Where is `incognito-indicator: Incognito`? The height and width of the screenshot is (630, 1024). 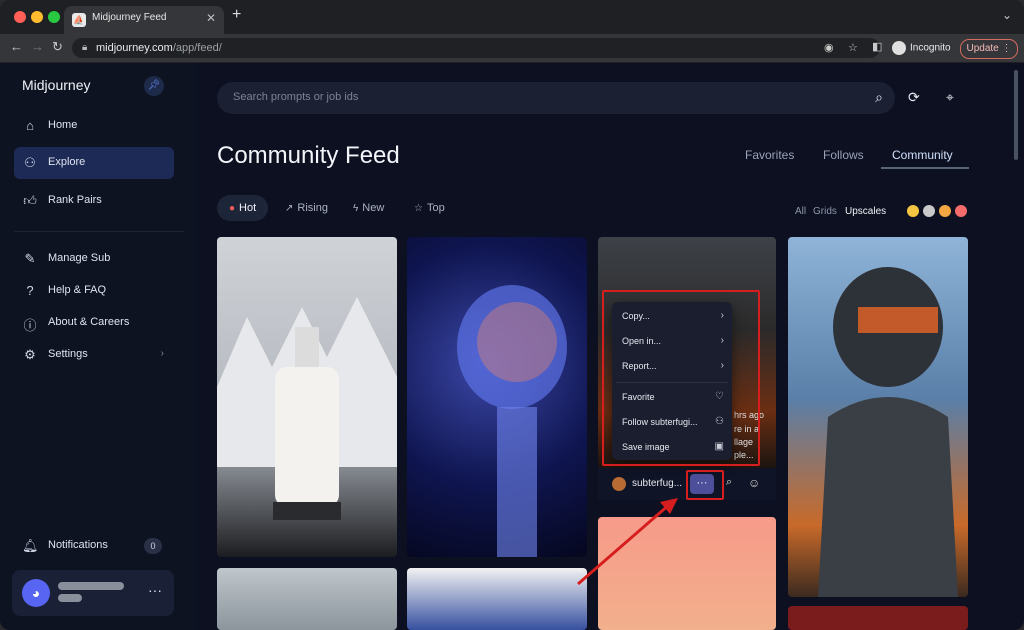 incognito-indicator: Incognito is located at coordinates (921, 48).